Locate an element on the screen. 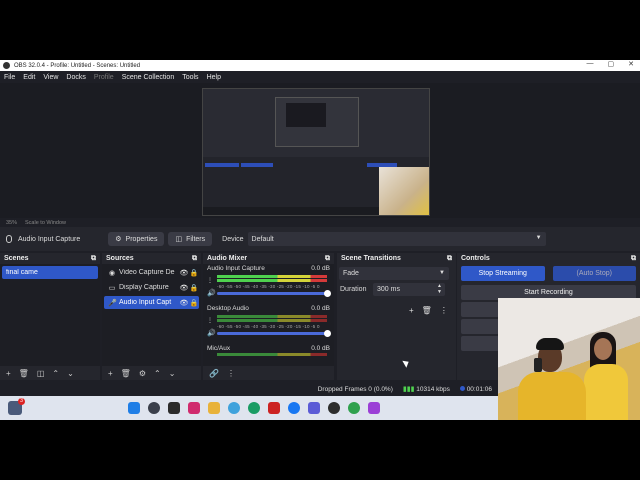 The width and height of the screenshot is (640, 480). nested-webcam is located at coordinates (404, 191).